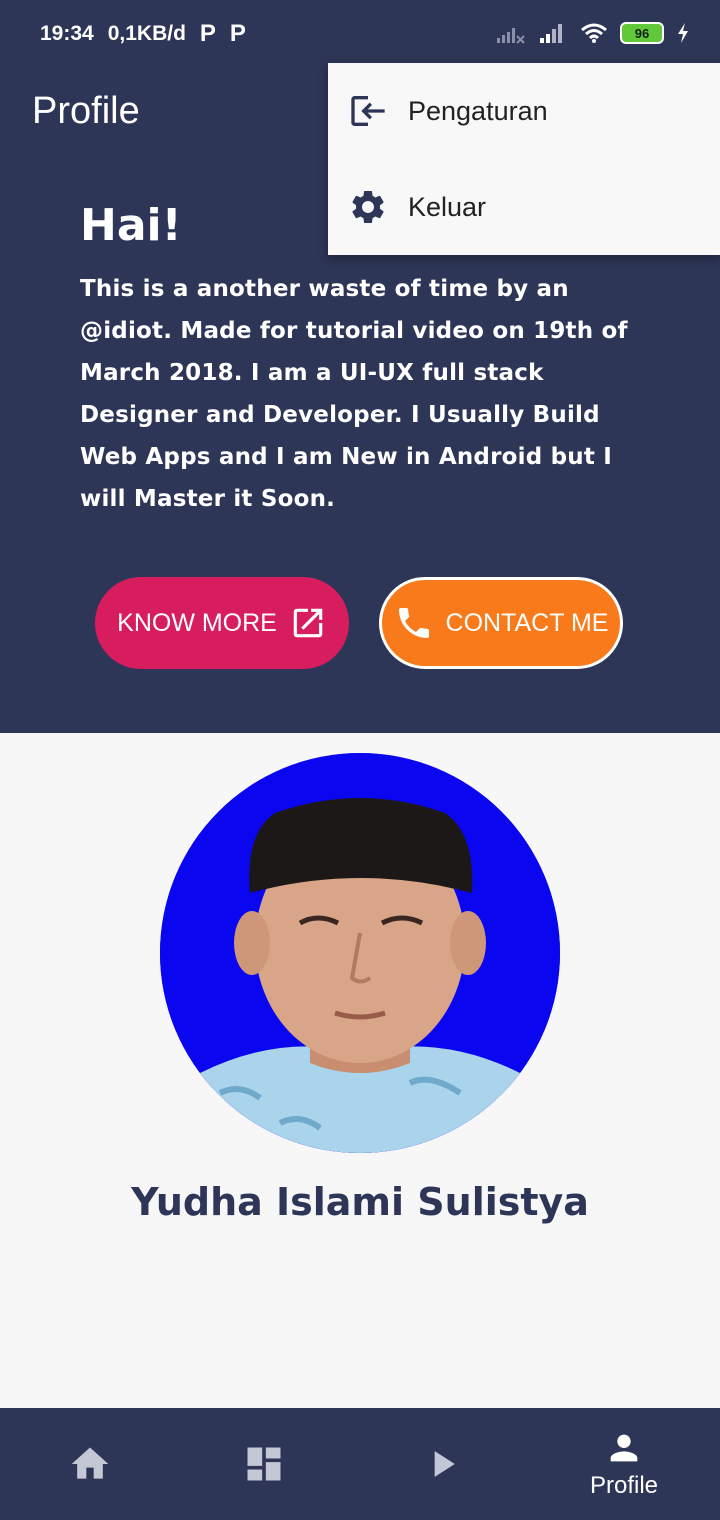 This screenshot has width=720, height=1520. What do you see at coordinates (146, 33) in the screenshot?
I see `status-data-rate: 0,1KB/d` at bounding box center [146, 33].